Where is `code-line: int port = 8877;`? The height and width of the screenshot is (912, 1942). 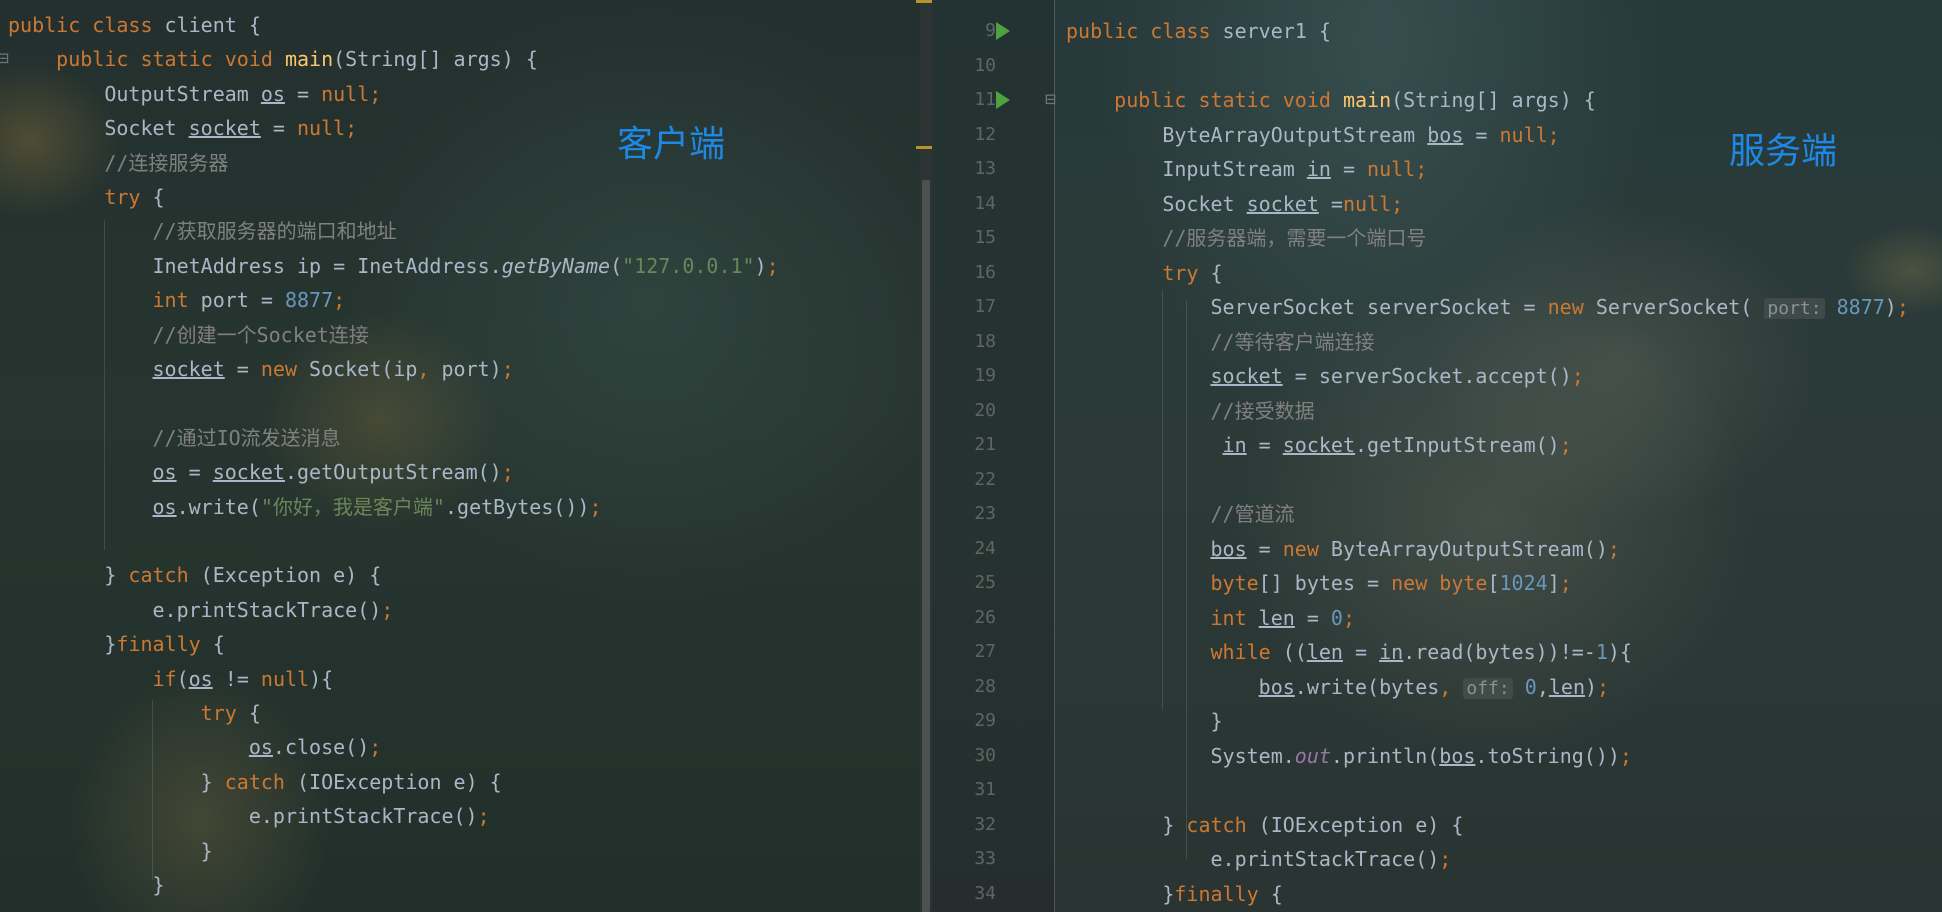
code-line: int port = 8877; is located at coordinates (177, 300).